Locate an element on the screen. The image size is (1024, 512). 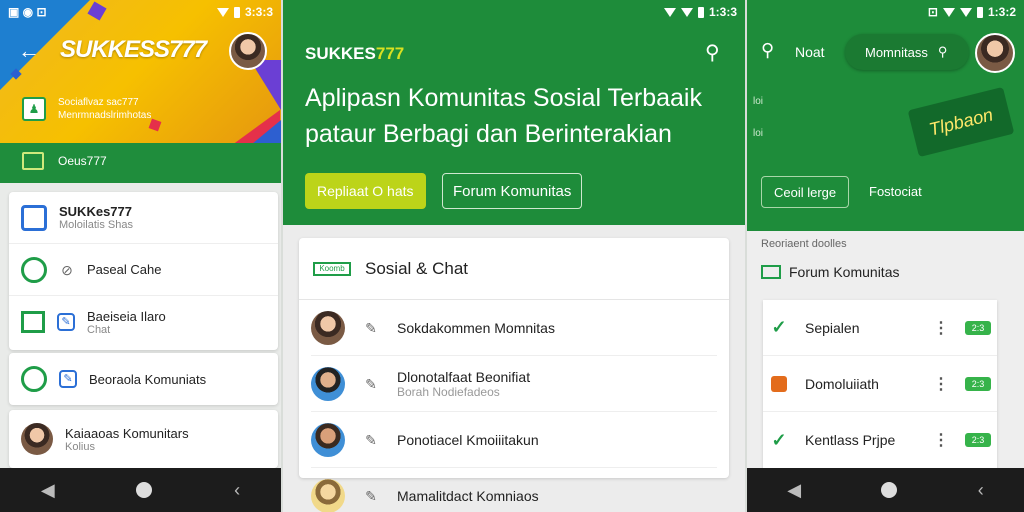
list-item-title: Sepialen is located at coordinates (832, 327).